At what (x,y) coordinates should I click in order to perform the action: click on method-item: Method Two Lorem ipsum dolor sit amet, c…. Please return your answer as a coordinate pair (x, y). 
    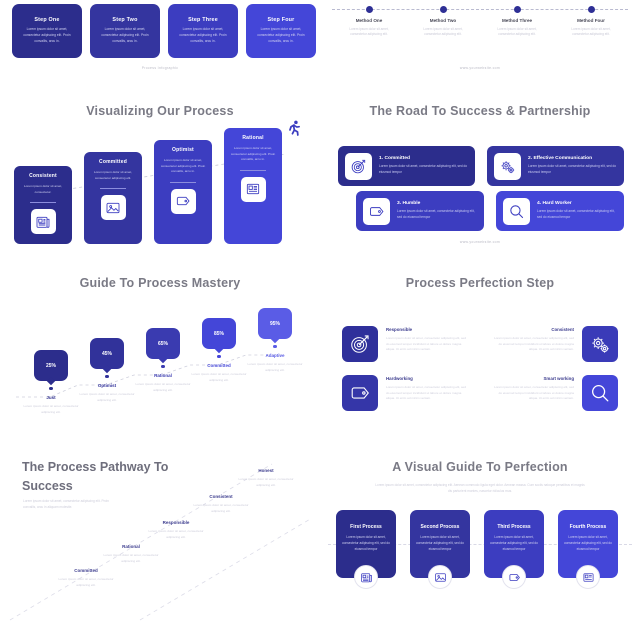
    Looking at the image, I should click on (443, 19).